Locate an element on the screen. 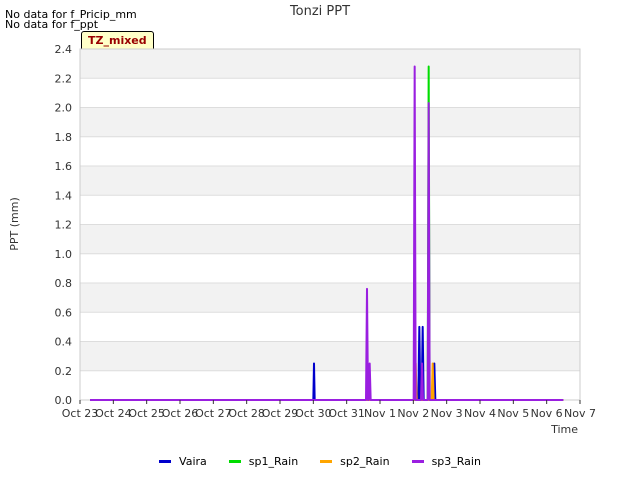  x-tick-label: Nov 2 is located at coordinates (413, 413).